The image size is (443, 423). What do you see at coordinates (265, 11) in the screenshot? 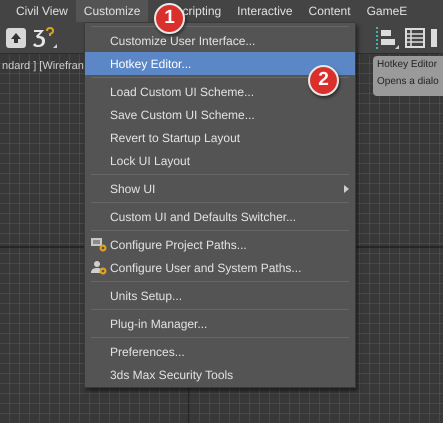
I see `menu-bar-item: Interactive` at bounding box center [265, 11].